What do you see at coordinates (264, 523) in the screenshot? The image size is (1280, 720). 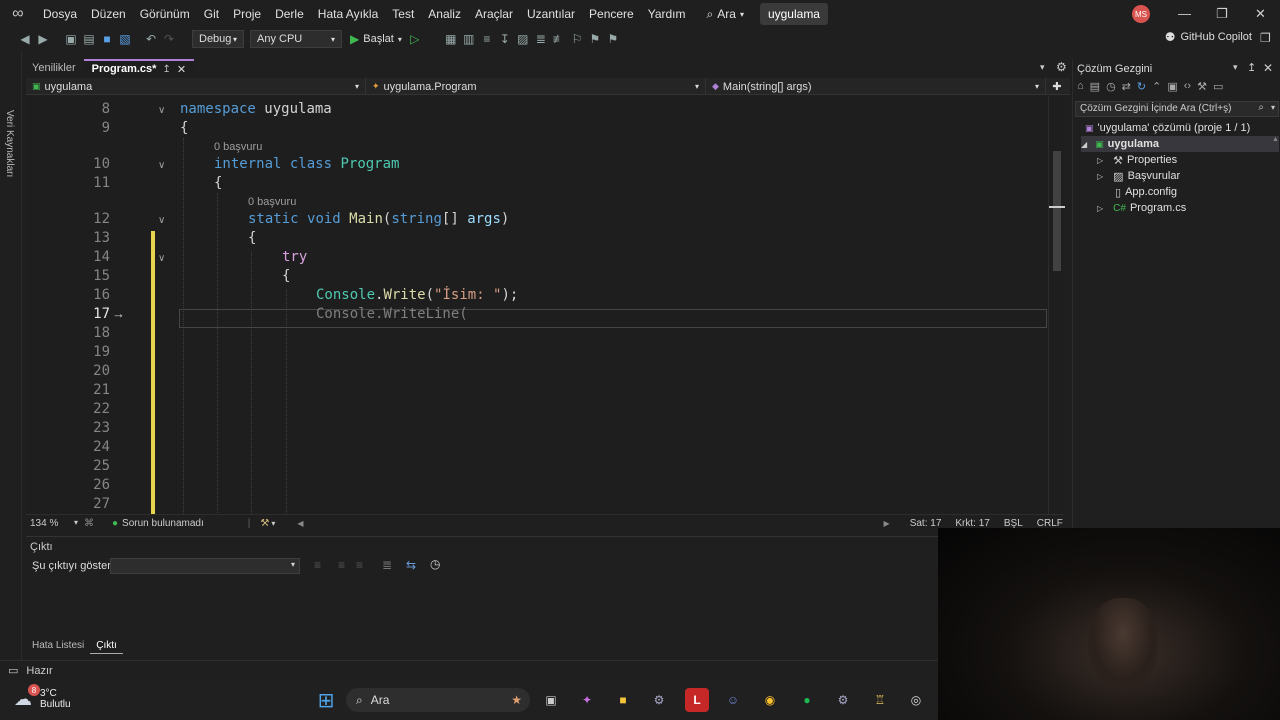 I see `code-cleanup-icon: ⚒` at bounding box center [264, 523].